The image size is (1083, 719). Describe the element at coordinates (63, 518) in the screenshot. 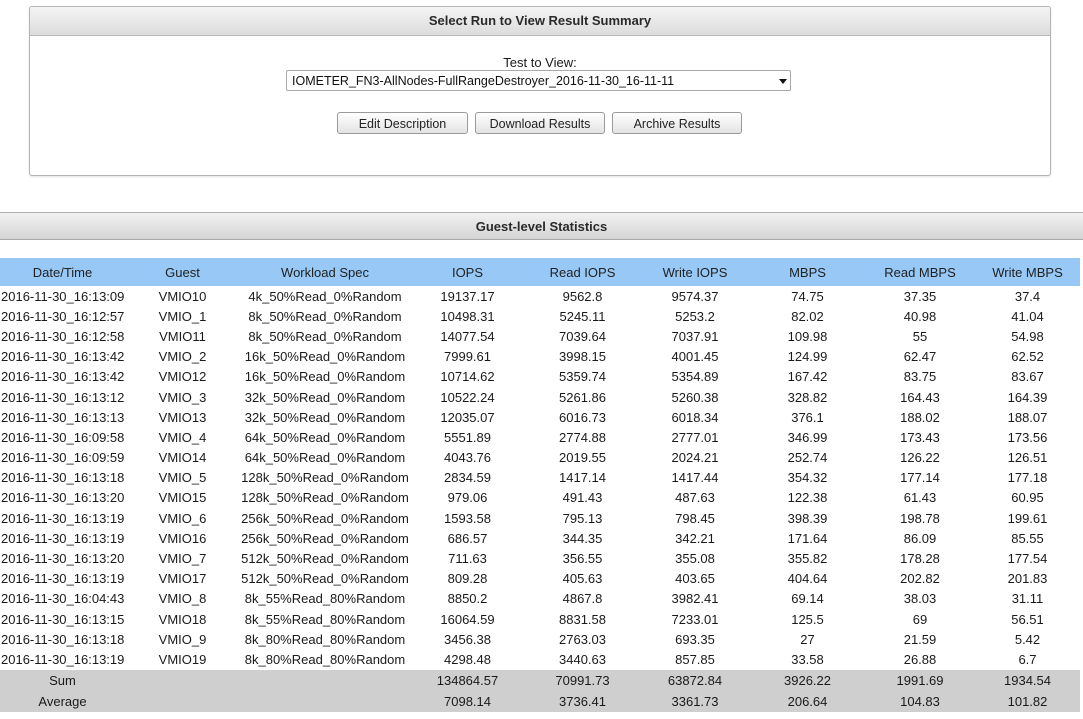

I see `table-cell: 2016-11-30_16:13:19` at that location.